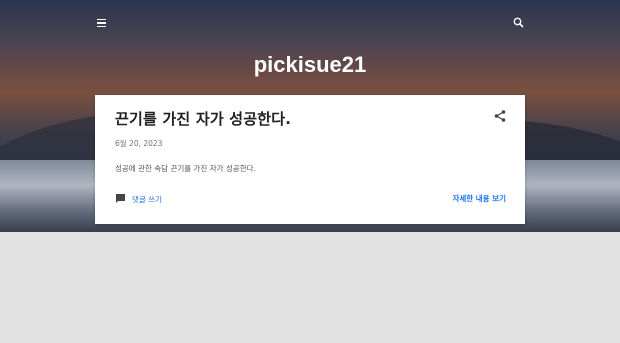 The height and width of the screenshot is (343, 620). What do you see at coordinates (138, 143) in the screenshot?
I see `post-date: 6월 20, 2023` at bounding box center [138, 143].